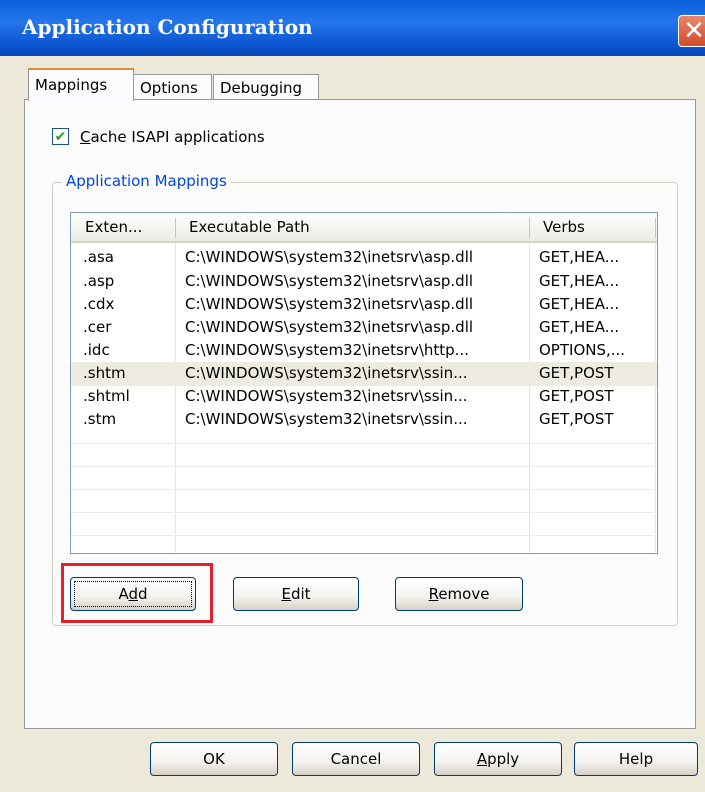 The width and height of the screenshot is (705, 792). What do you see at coordinates (137, 593) in the screenshot?
I see `add-button-highlight-box` at bounding box center [137, 593].